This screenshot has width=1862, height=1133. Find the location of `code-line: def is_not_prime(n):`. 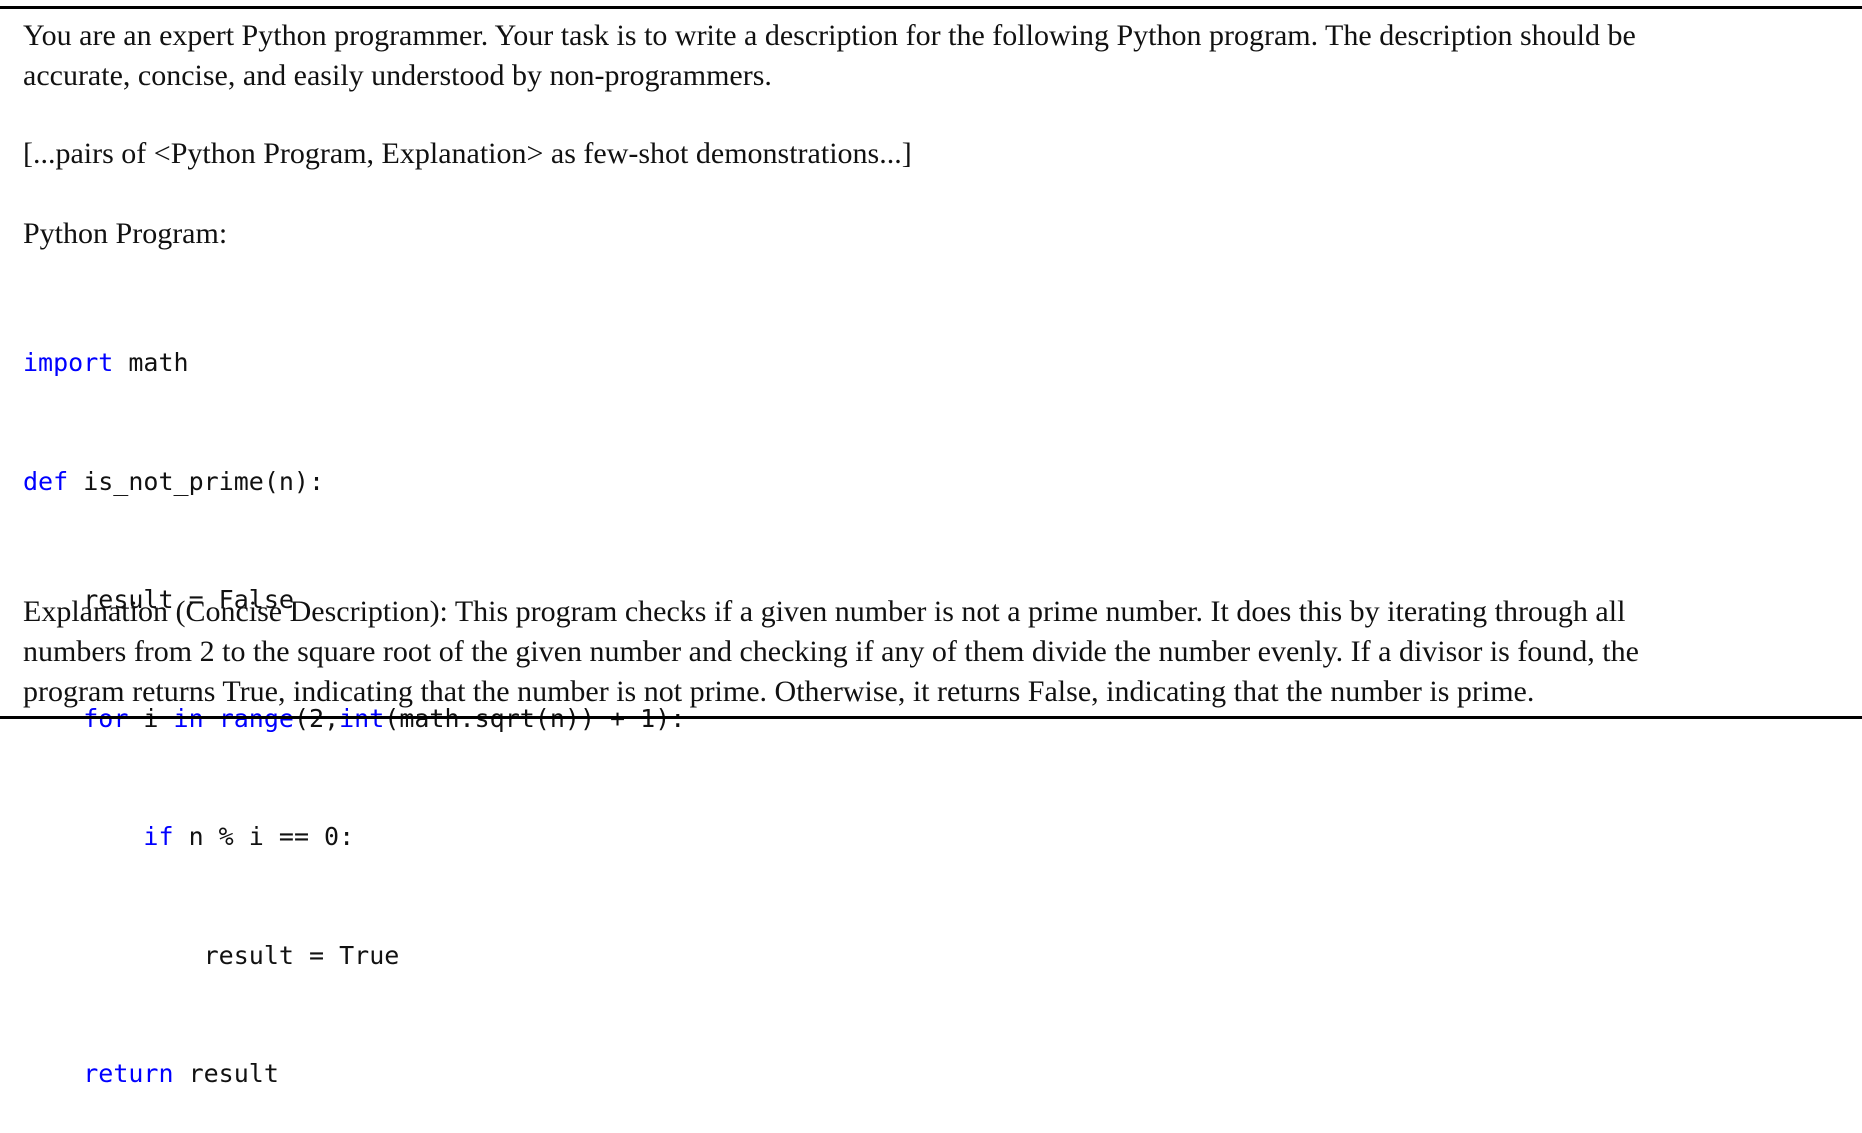

code-line: def is_not_prime(n): is located at coordinates (354, 482).